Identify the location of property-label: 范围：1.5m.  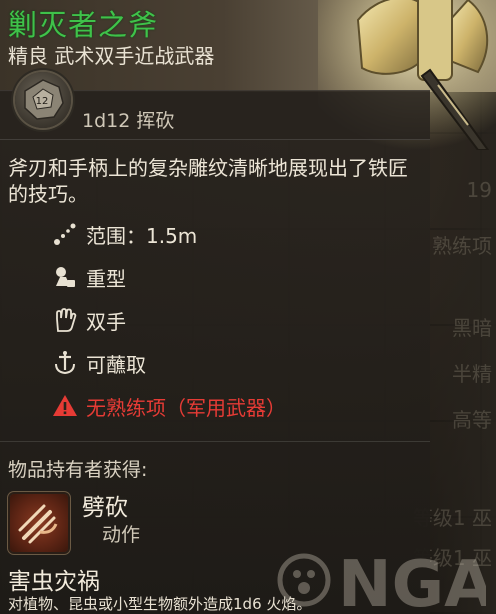
(142, 235).